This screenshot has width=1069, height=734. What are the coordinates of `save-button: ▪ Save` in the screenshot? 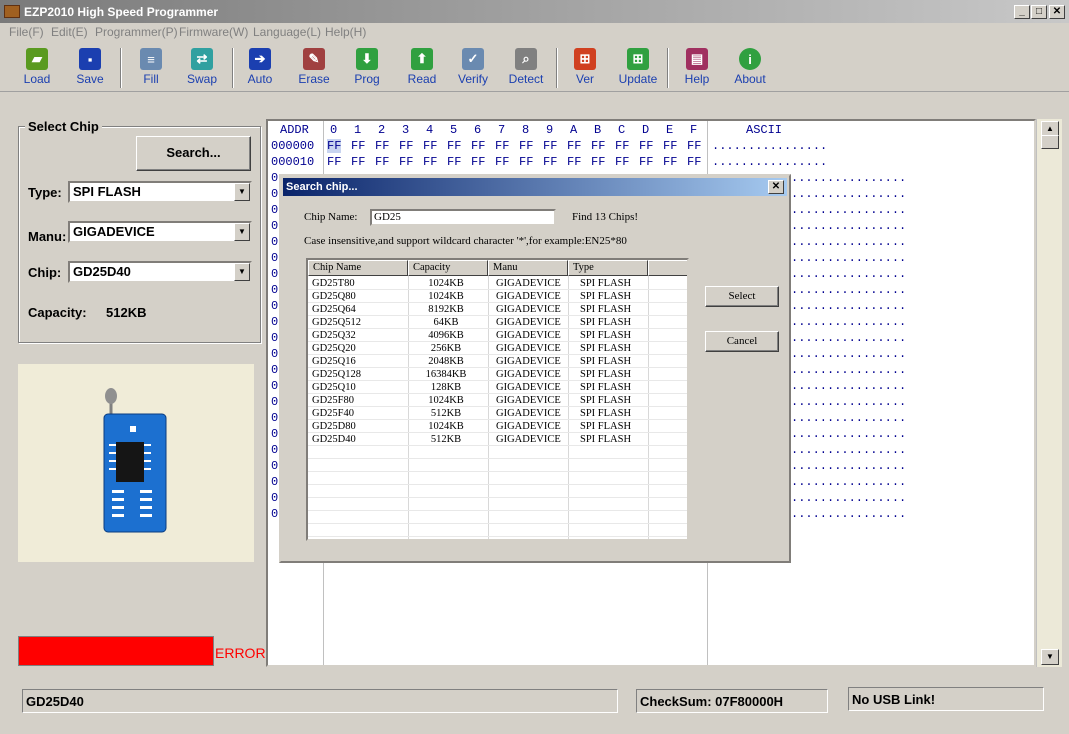 It's located at (90, 67).